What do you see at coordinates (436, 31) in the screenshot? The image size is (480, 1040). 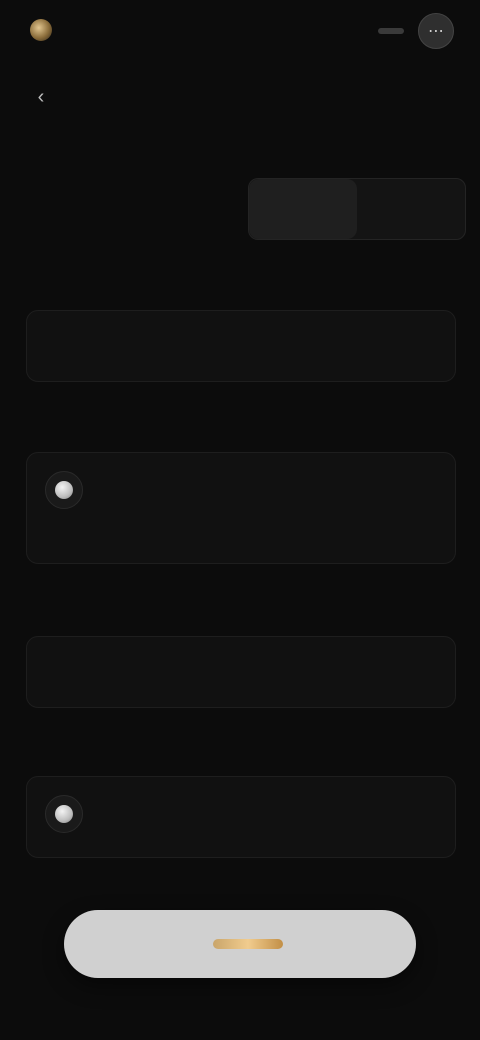 I see `ellipsis-icon: ⋯` at bounding box center [436, 31].